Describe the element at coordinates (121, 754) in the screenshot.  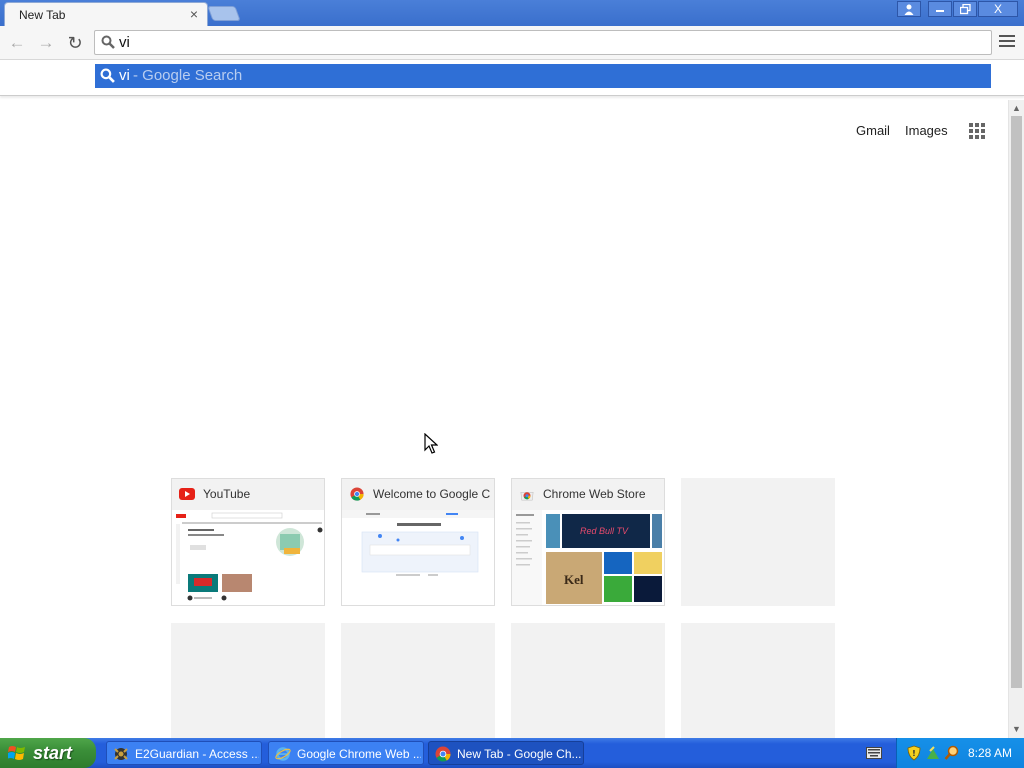
I see `e2guardian-icon` at that location.